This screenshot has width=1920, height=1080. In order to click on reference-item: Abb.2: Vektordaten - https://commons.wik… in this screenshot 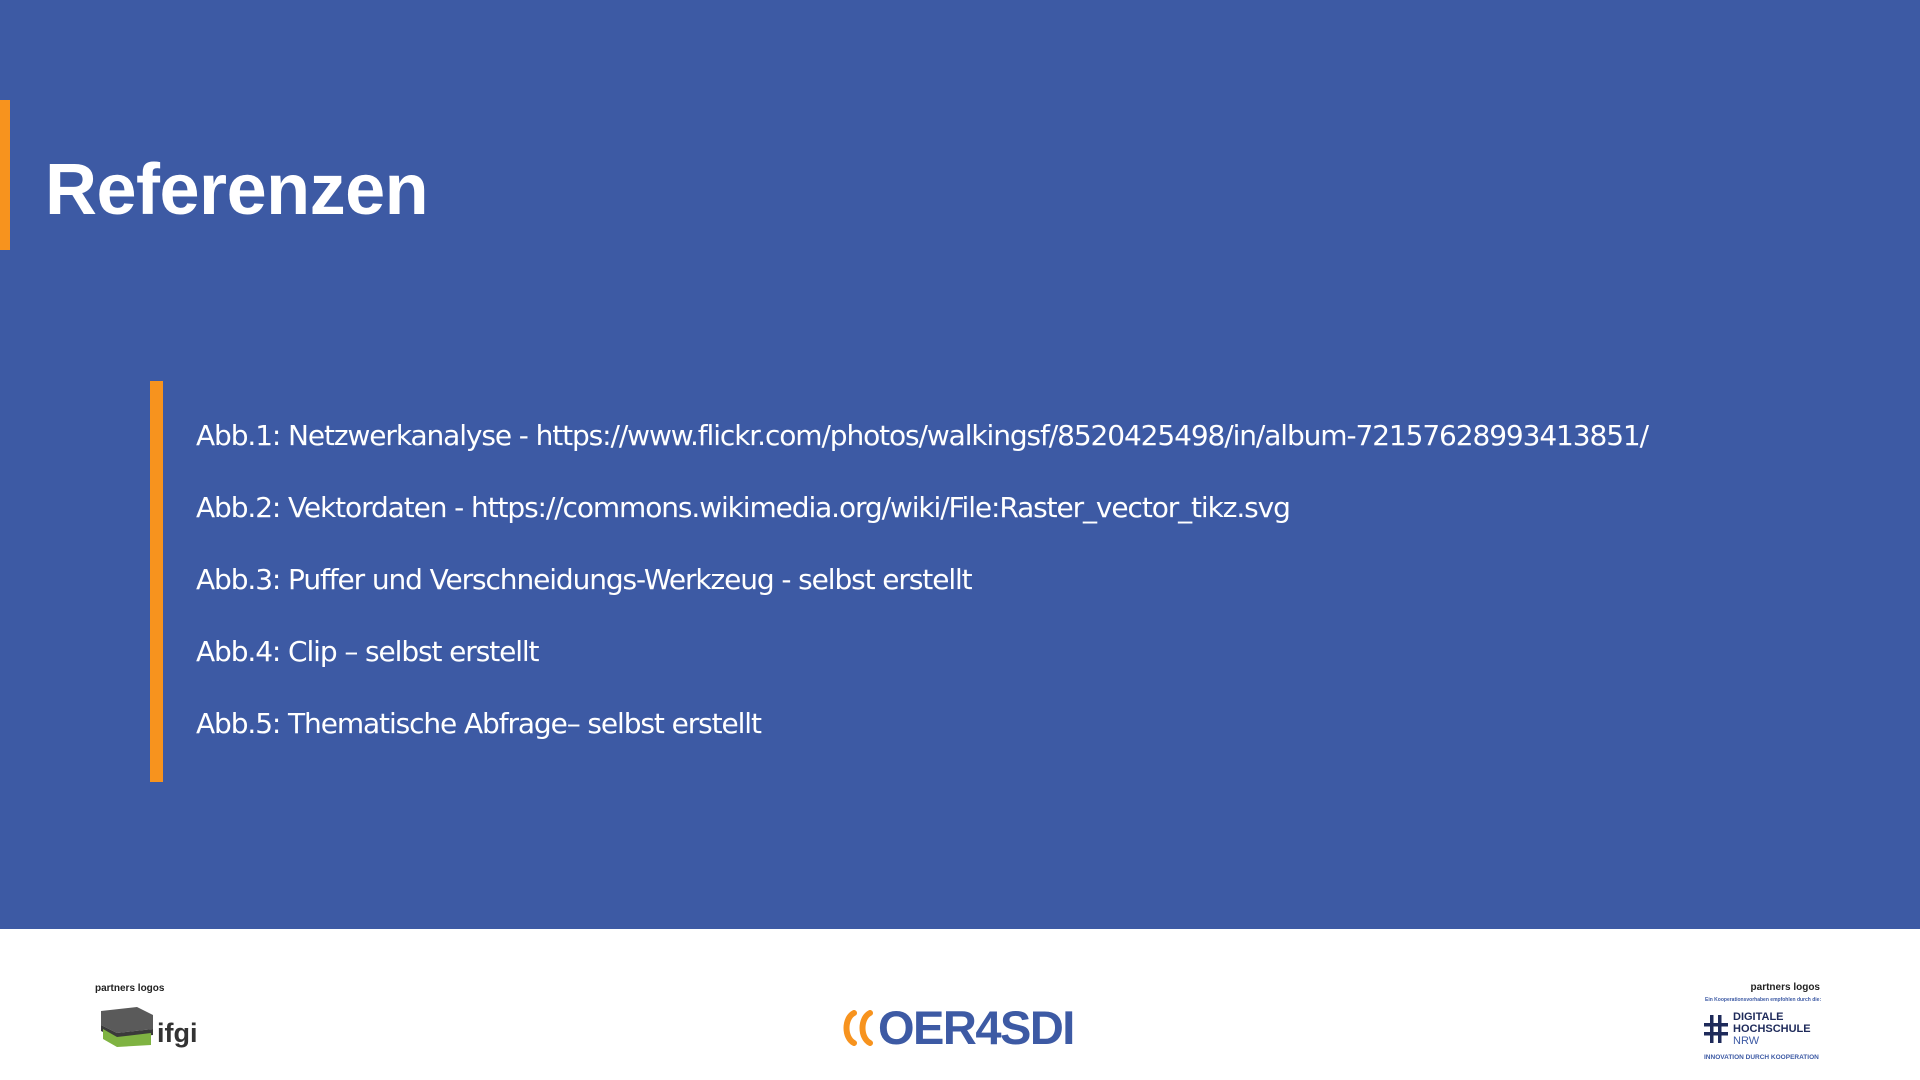, I will do `click(743, 507)`.